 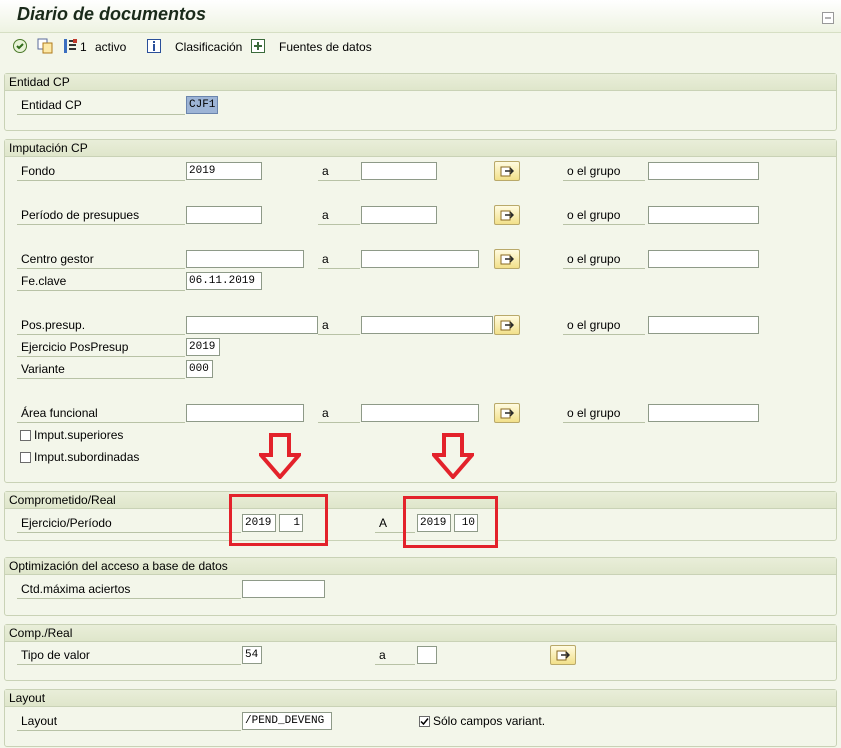 I want to click on variante-label: Variante, so click(x=101, y=369).